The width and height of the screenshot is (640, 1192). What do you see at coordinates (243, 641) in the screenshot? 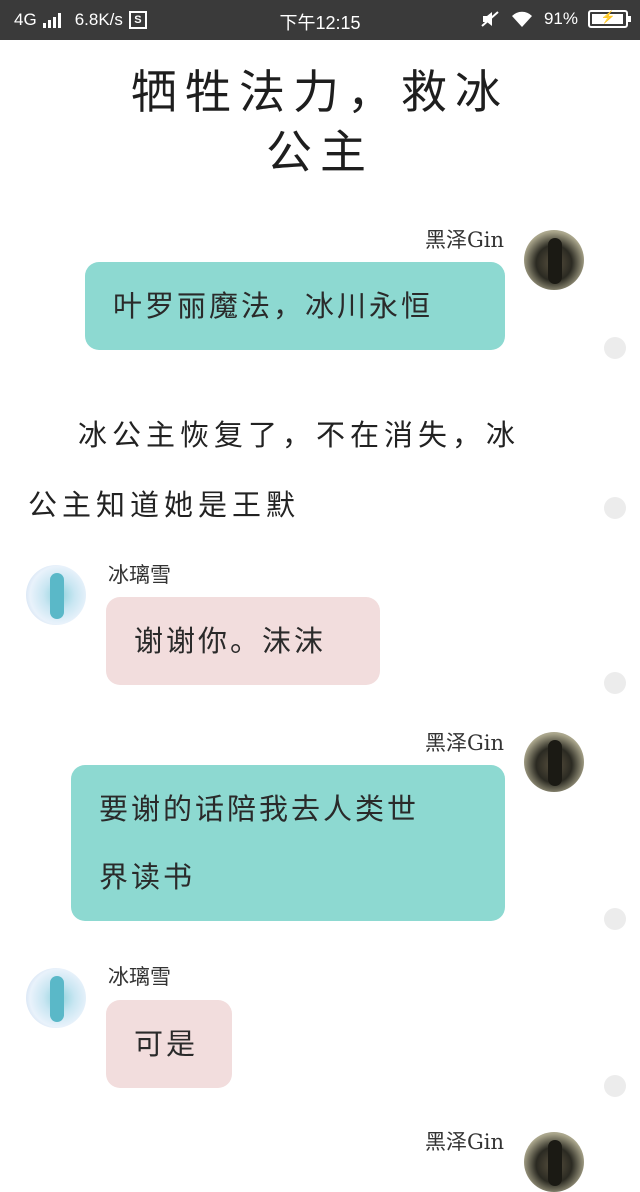
I see `message-bubble: 谢谢你。沫沫` at bounding box center [243, 641].